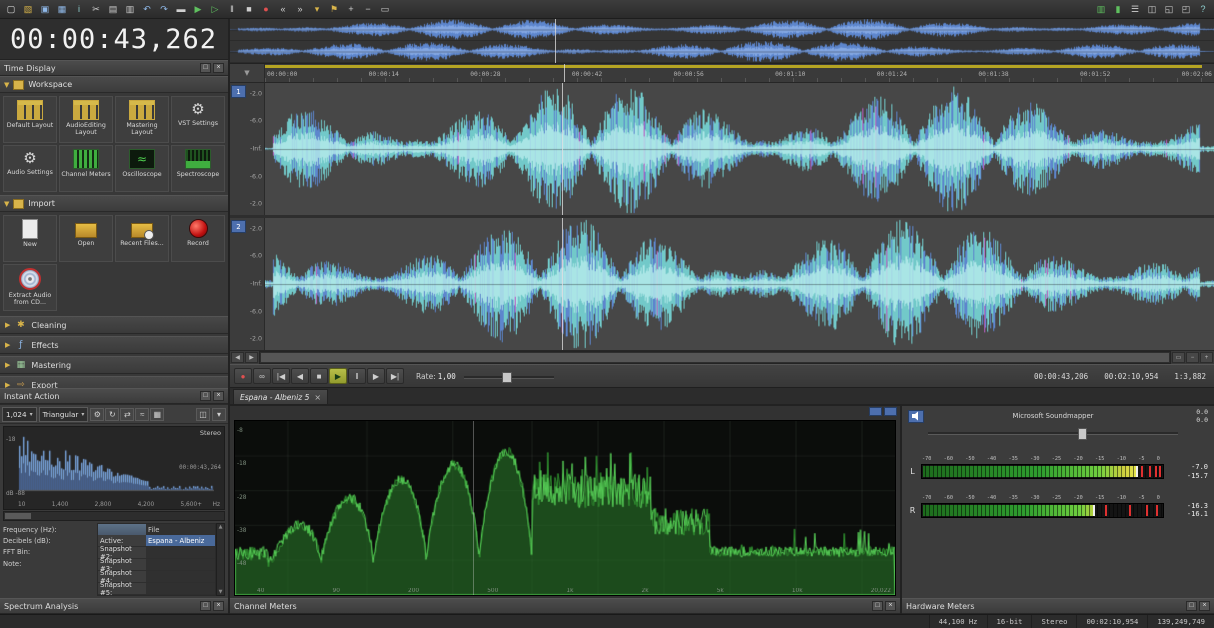 This screenshot has height=628, width=1214. What do you see at coordinates (114, 84) in the screenshot?
I see `workspace-section-header: ▼ Workspace` at bounding box center [114, 84].